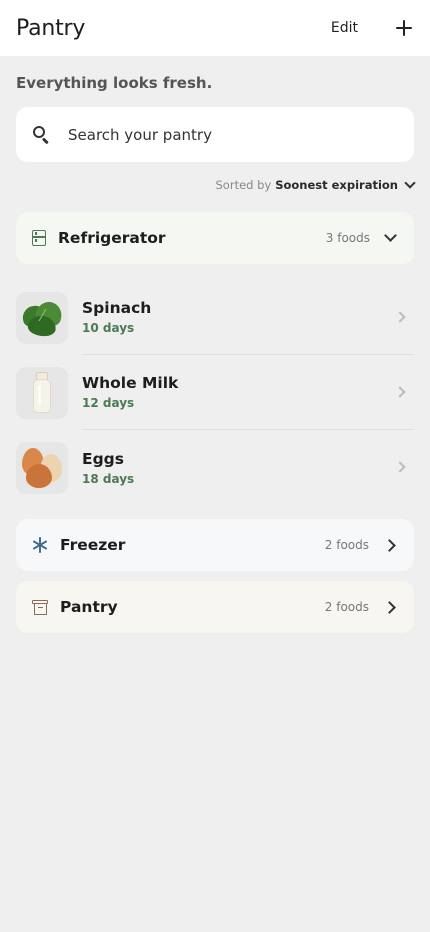 This screenshot has height=932, width=430. What do you see at coordinates (42, 317) in the screenshot?
I see `spinach-image` at bounding box center [42, 317].